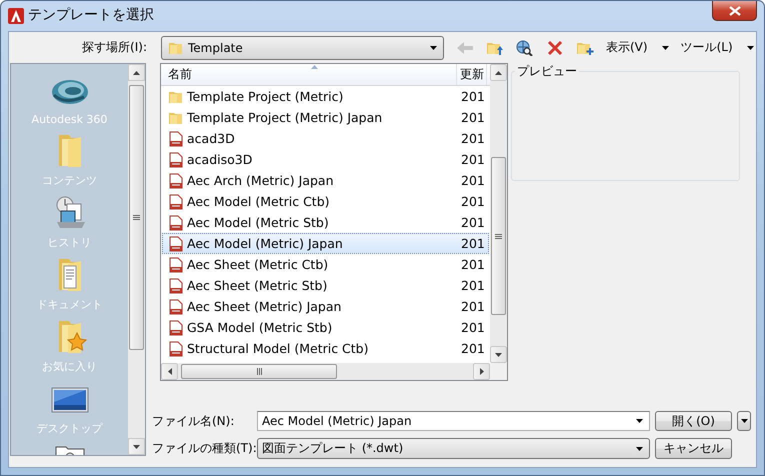 This screenshot has width=765, height=476. I want to click on file-name: Aec Model (Metric Ctb), so click(258, 201).